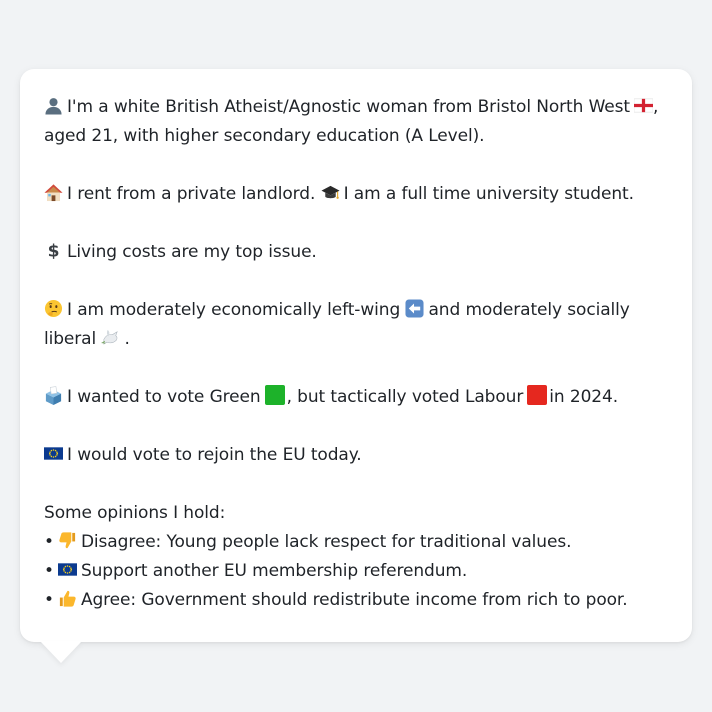 This screenshot has height=712, width=712. I want to click on person-icon, so click(53, 105).